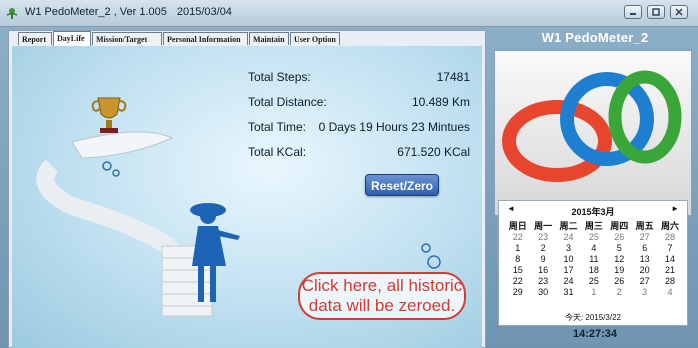 This screenshot has height=348, width=698. I want to click on total-time-label: Total Time:, so click(277, 127).